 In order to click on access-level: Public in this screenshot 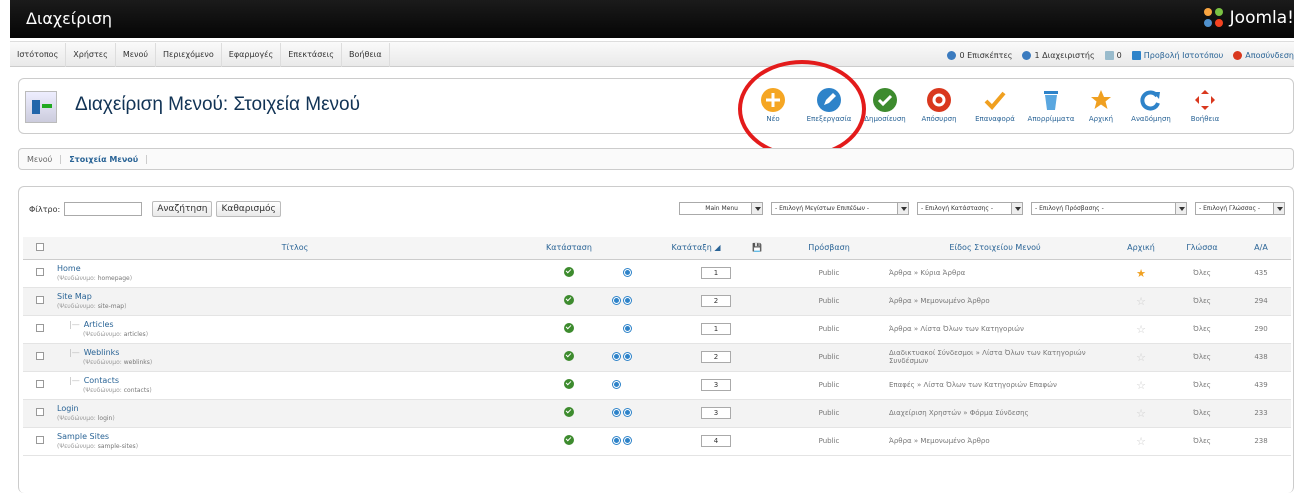, I will do `click(829, 357)`.